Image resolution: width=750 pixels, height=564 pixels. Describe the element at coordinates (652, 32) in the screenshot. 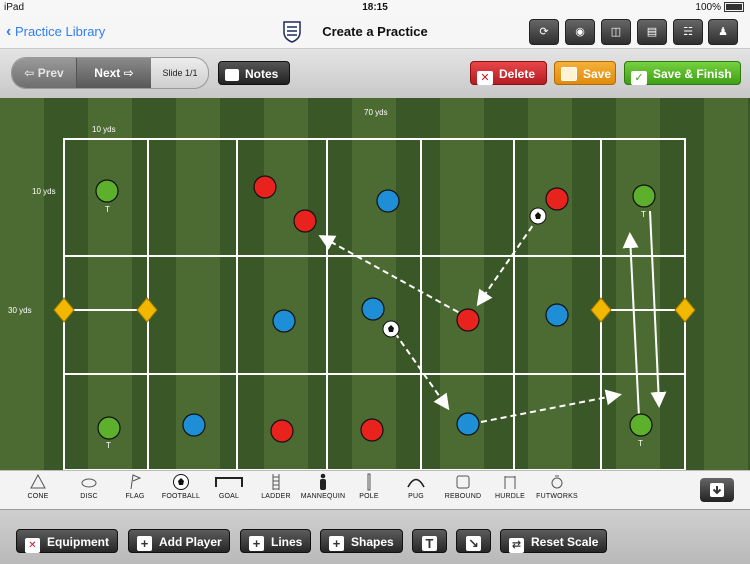

I see `document-icon: ▤` at that location.